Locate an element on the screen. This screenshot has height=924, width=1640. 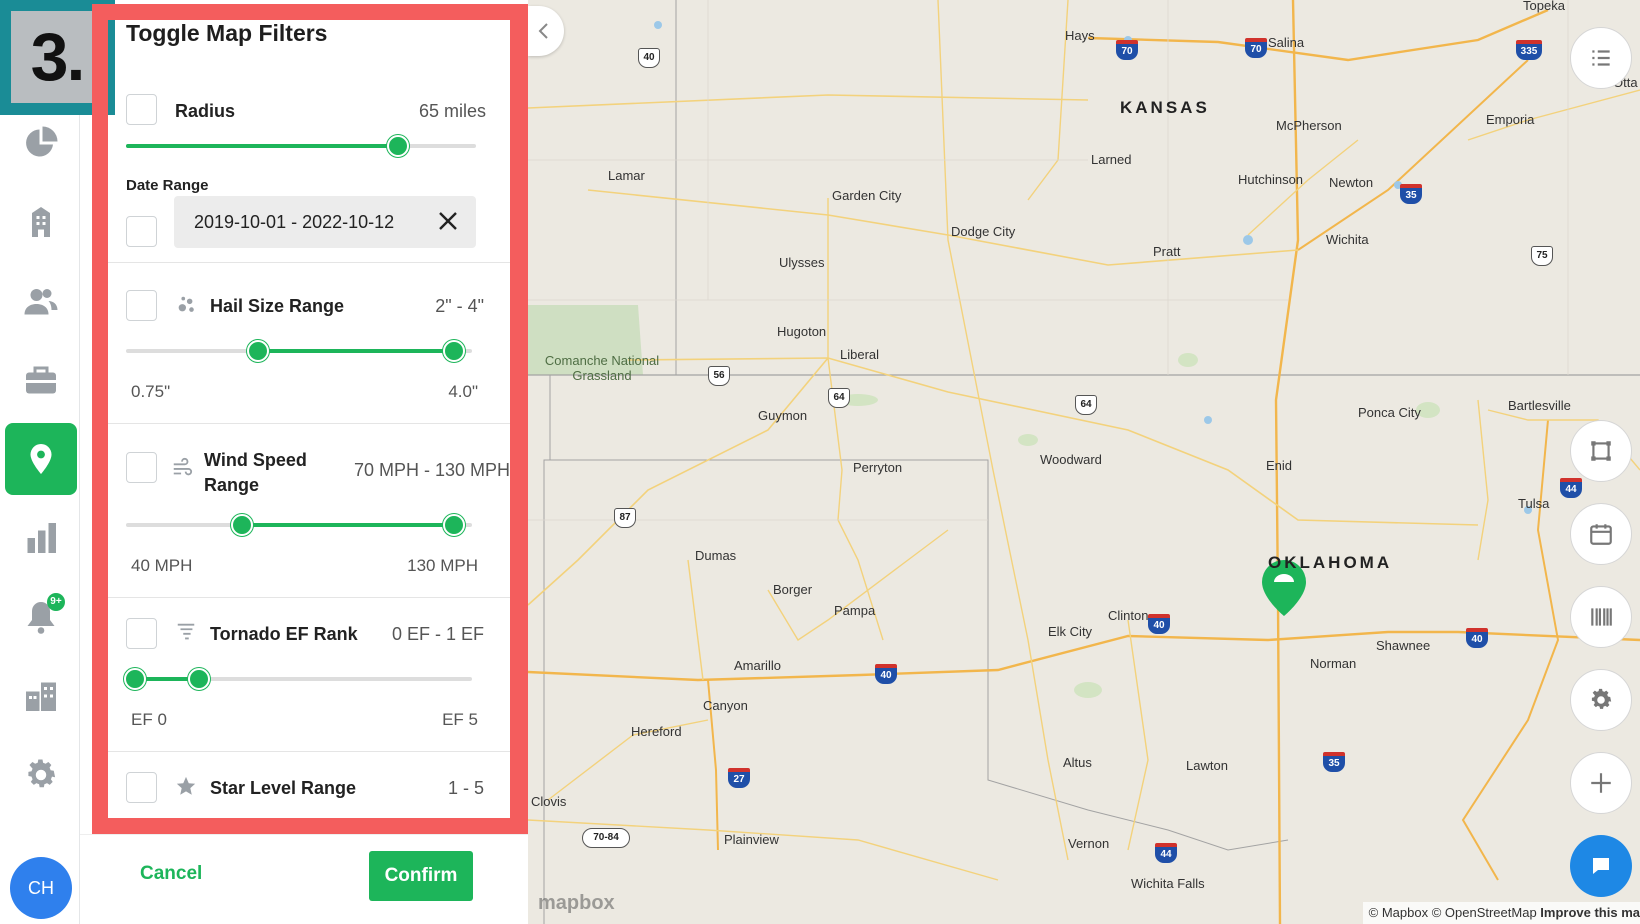
city-icon is located at coordinates (41, 696).